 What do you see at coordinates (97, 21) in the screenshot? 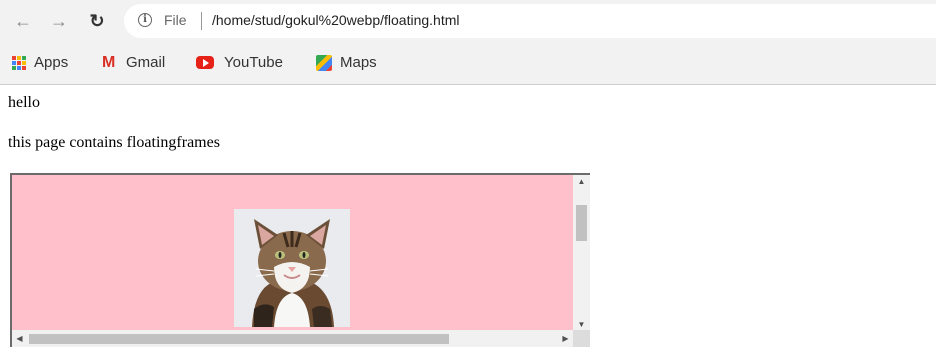
I see `reload-icon: ↻` at bounding box center [97, 21].